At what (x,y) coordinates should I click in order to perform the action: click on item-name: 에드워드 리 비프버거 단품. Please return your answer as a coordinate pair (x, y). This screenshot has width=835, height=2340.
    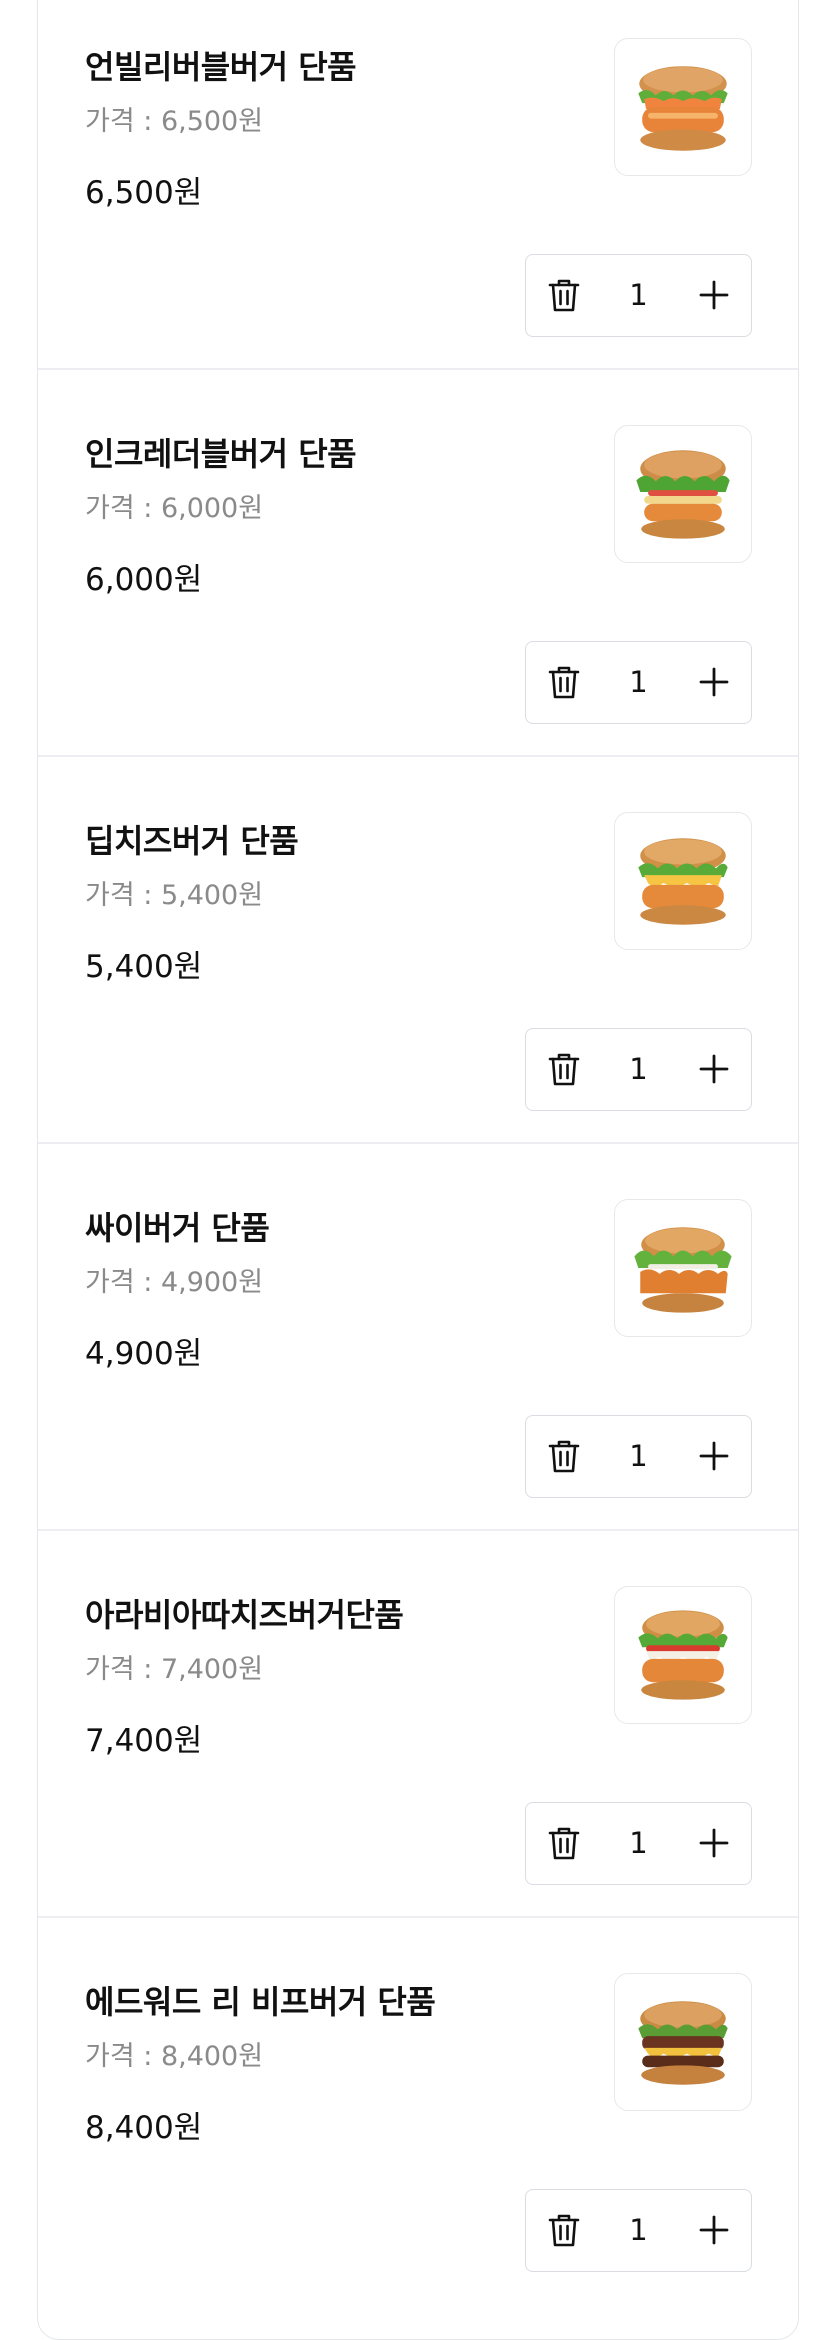
    Looking at the image, I should click on (260, 2002).